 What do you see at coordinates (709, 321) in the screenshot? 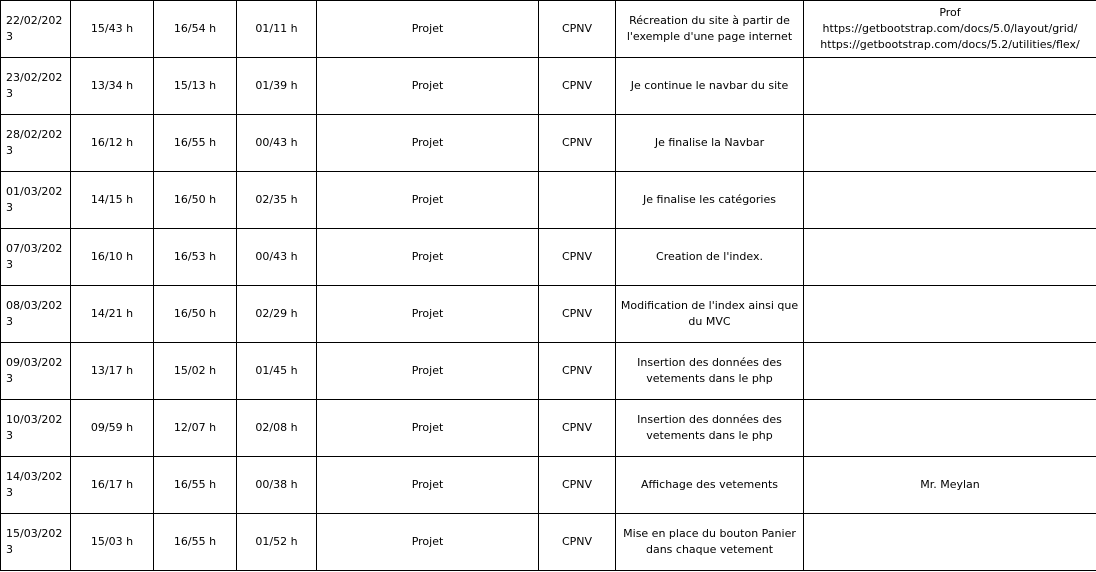
I see `description-line: du MVC` at bounding box center [709, 321].